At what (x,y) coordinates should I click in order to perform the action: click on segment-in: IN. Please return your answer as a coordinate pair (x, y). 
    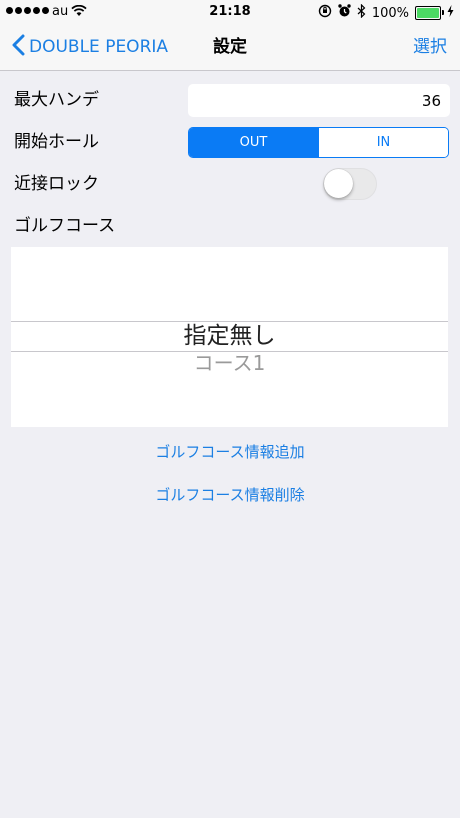
    Looking at the image, I should click on (383, 142).